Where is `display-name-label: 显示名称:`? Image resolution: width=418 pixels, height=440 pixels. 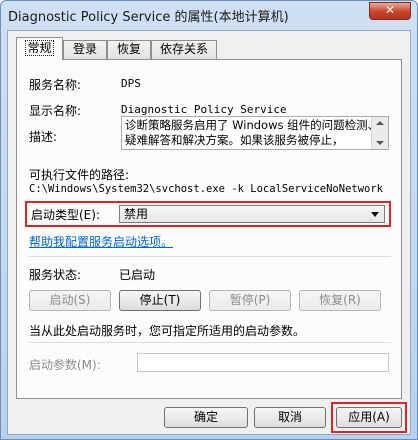
display-name-label: 显示名称: is located at coordinates (55, 111).